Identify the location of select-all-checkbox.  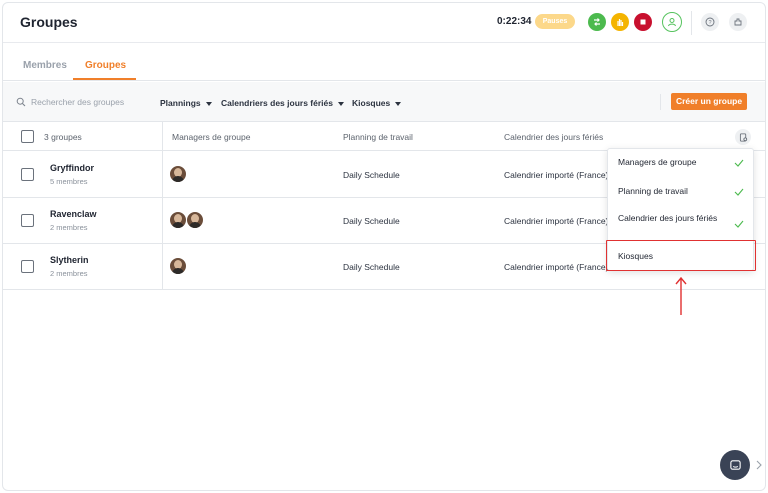
(27, 136).